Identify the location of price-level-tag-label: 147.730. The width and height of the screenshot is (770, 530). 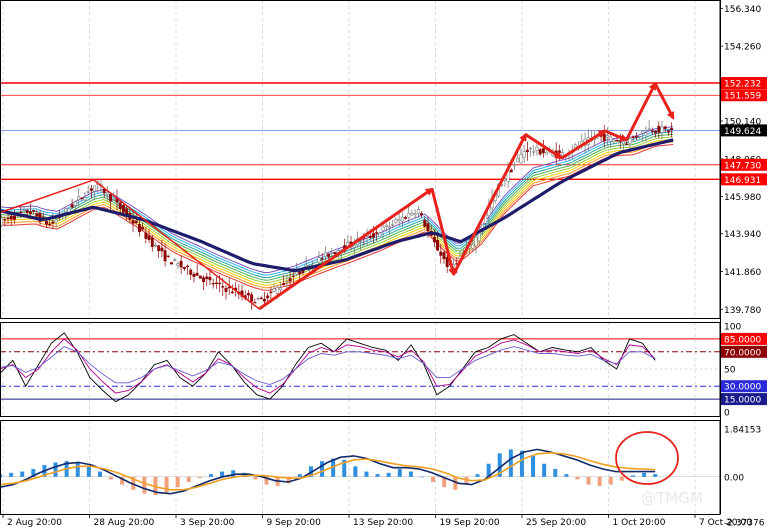
(742, 166).